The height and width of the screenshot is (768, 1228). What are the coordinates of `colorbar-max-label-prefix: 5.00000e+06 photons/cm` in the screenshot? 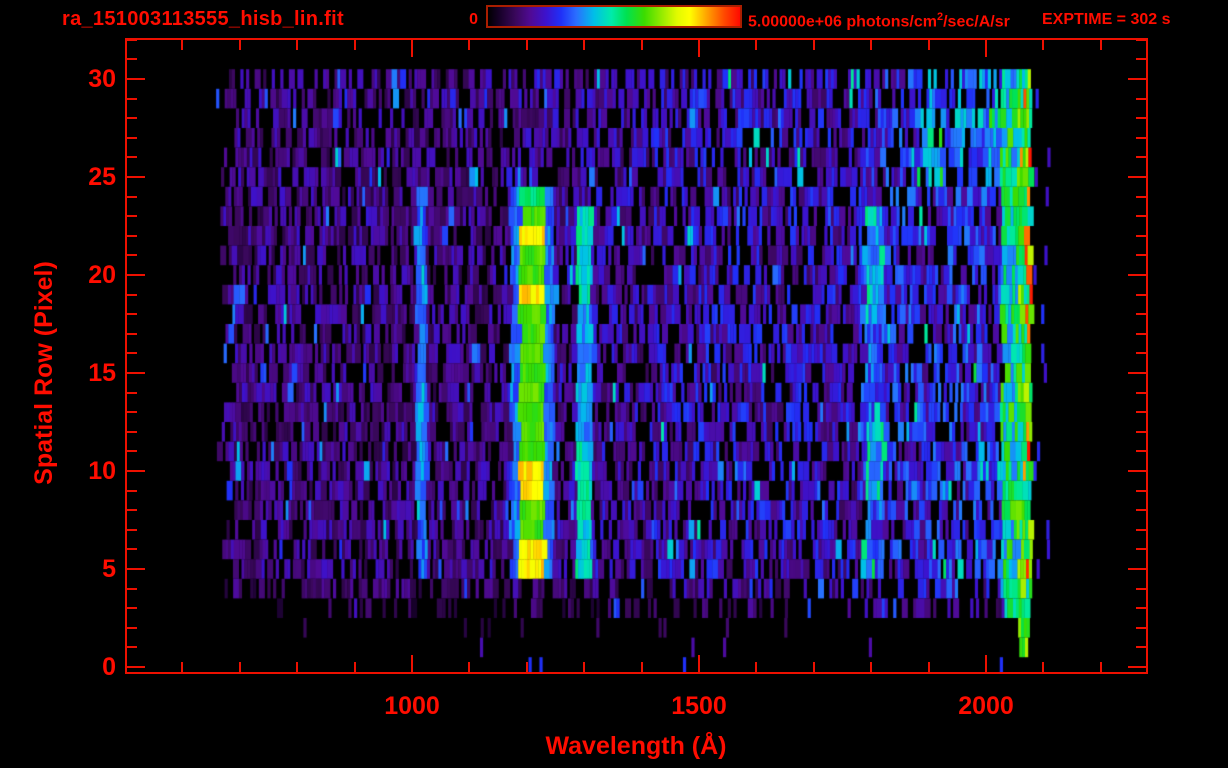 It's located at (842, 22).